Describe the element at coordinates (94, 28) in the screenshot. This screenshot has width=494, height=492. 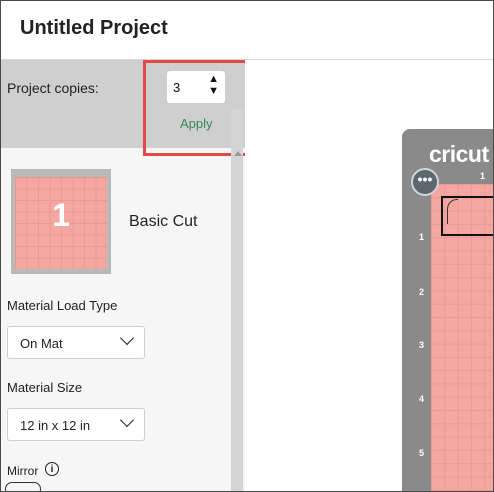
I see `project-title: Untitled Project` at that location.